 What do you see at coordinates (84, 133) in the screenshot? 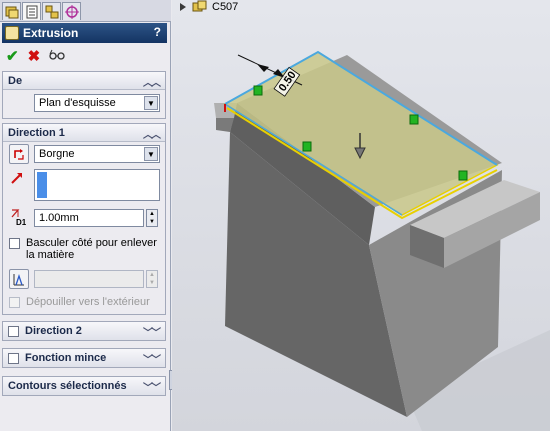
I see `group-direction1-header: Direction 1 ︿︿` at bounding box center [84, 133].